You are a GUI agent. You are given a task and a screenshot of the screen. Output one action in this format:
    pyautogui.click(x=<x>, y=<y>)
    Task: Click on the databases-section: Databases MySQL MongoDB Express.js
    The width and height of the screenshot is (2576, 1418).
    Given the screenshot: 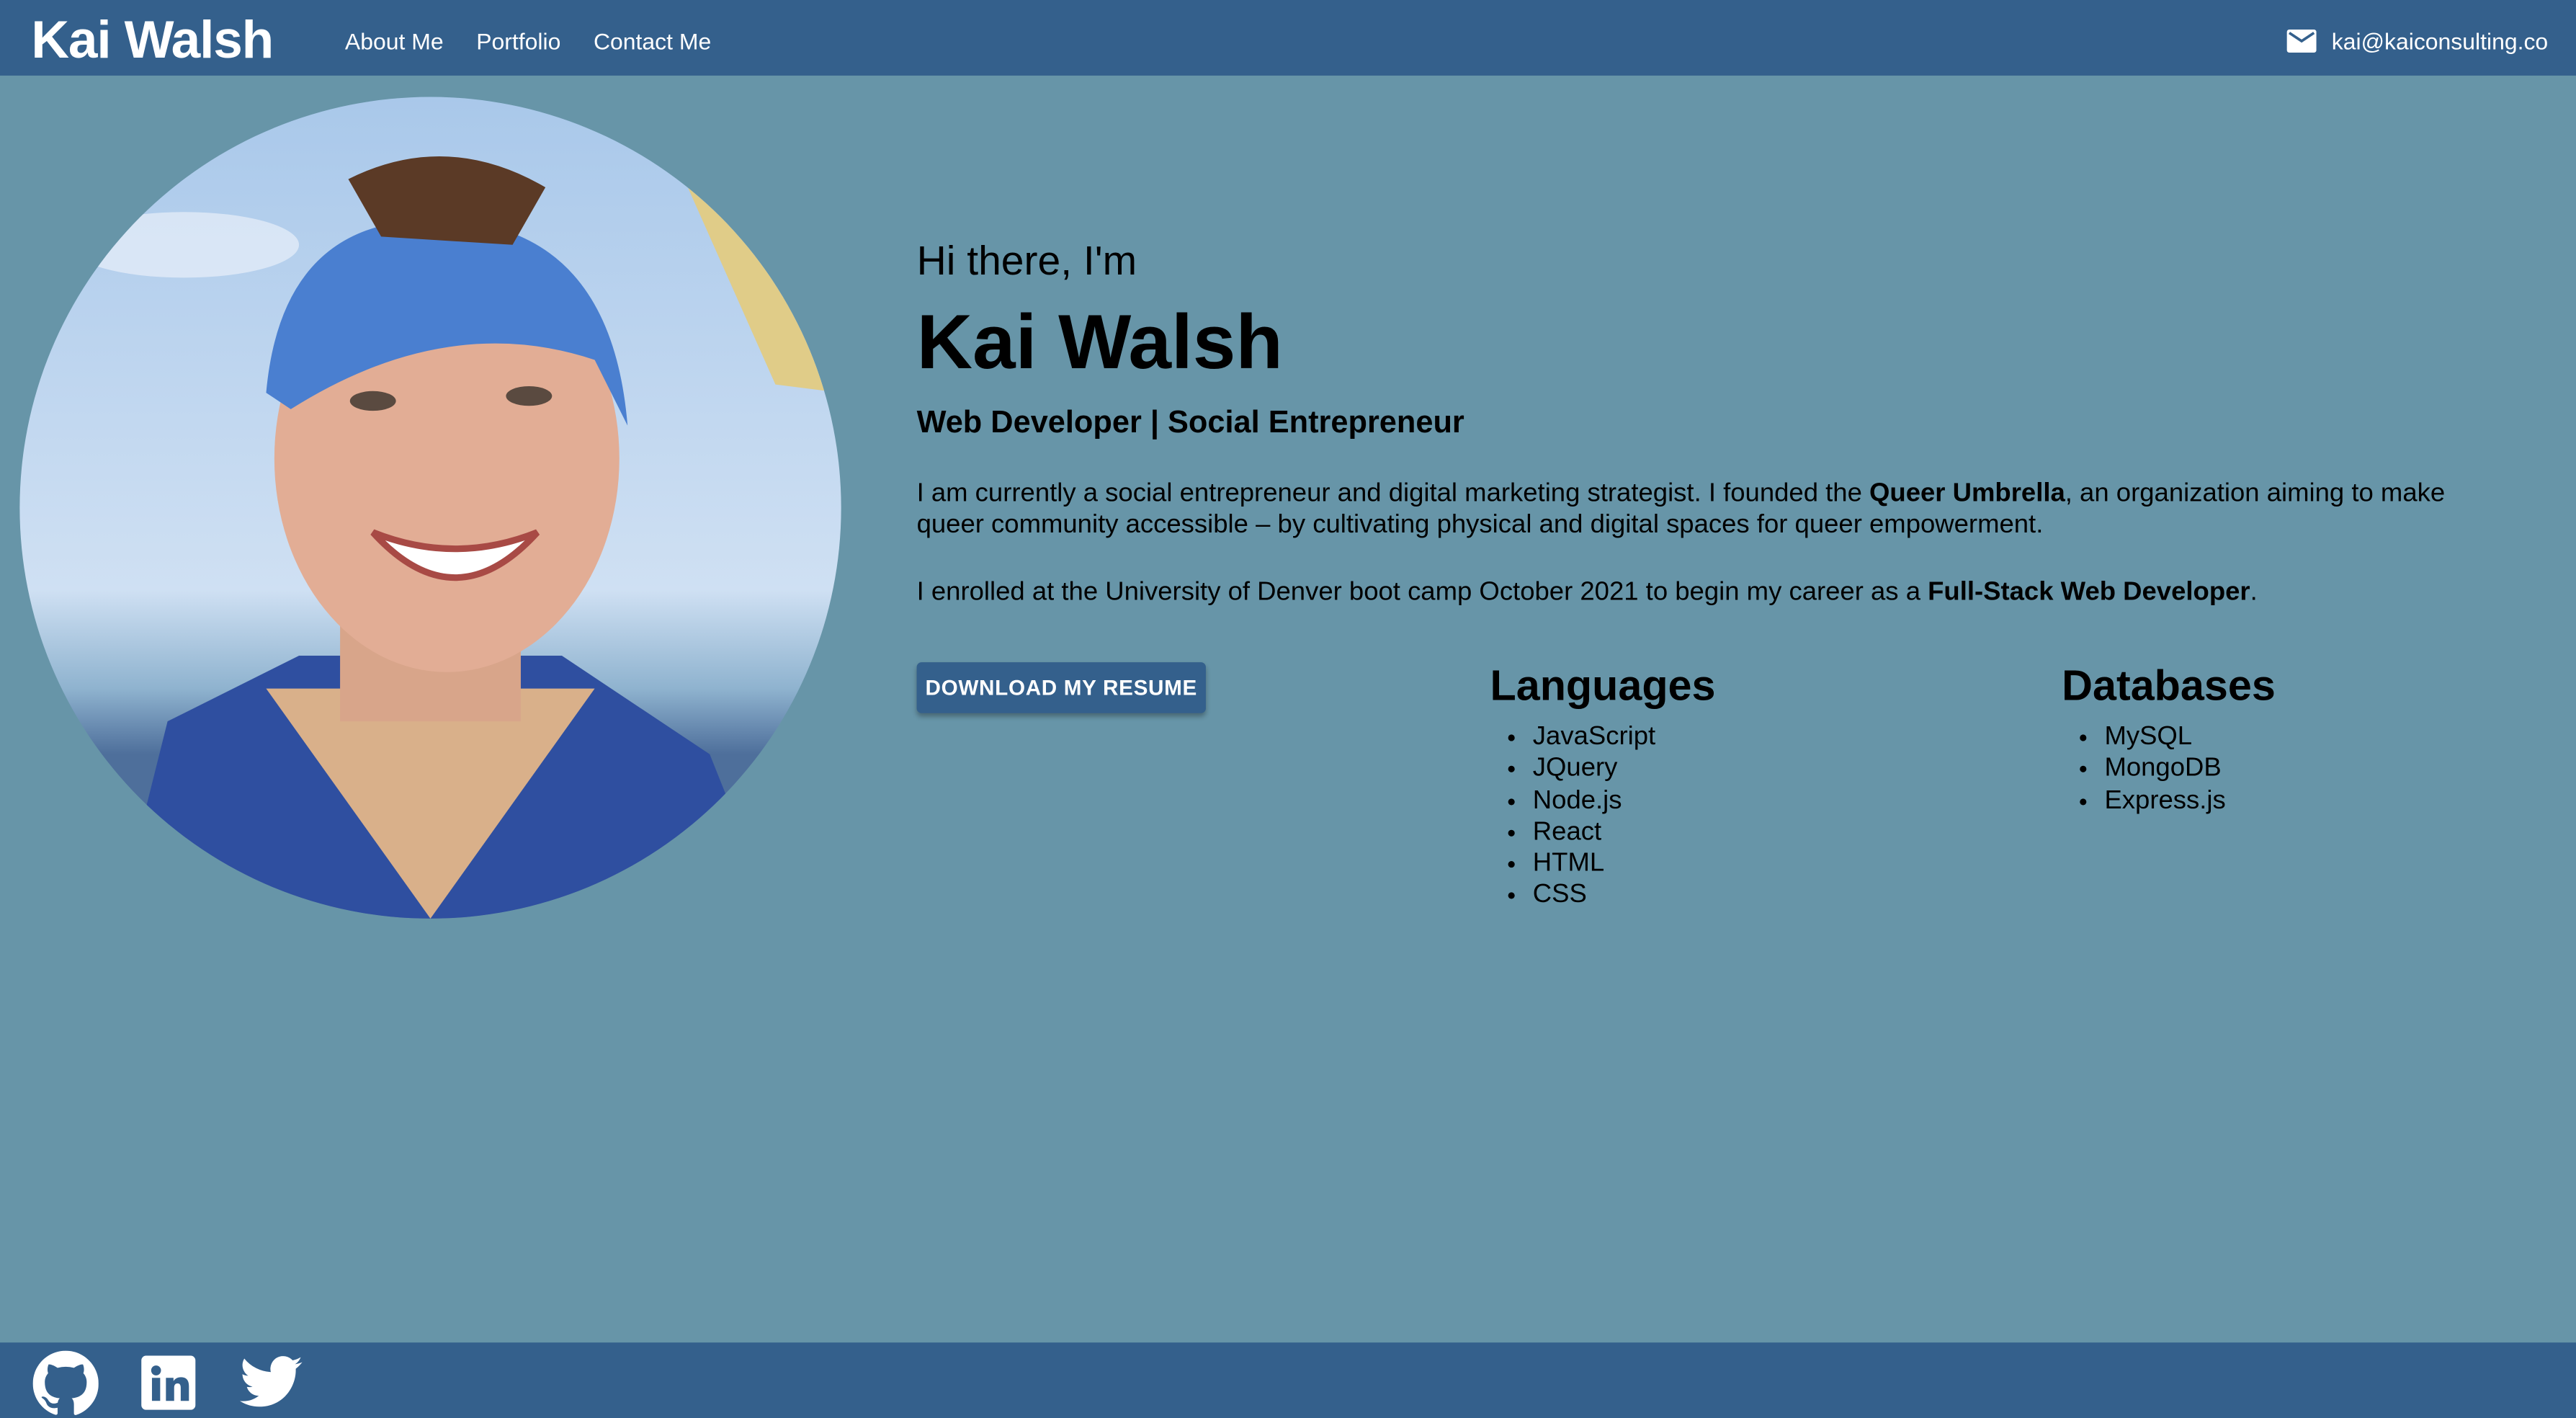 What is the action you would take?
    pyautogui.click(x=2169, y=739)
    